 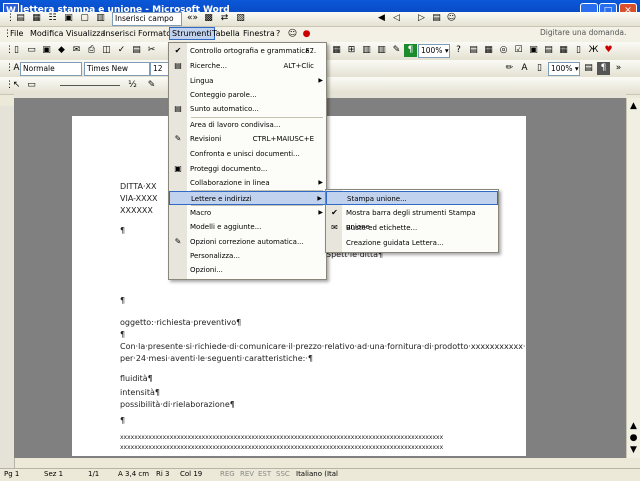 What do you see at coordinates (548, 50) in the screenshot?
I see `bookmark-icon: ▤` at bounding box center [548, 50].